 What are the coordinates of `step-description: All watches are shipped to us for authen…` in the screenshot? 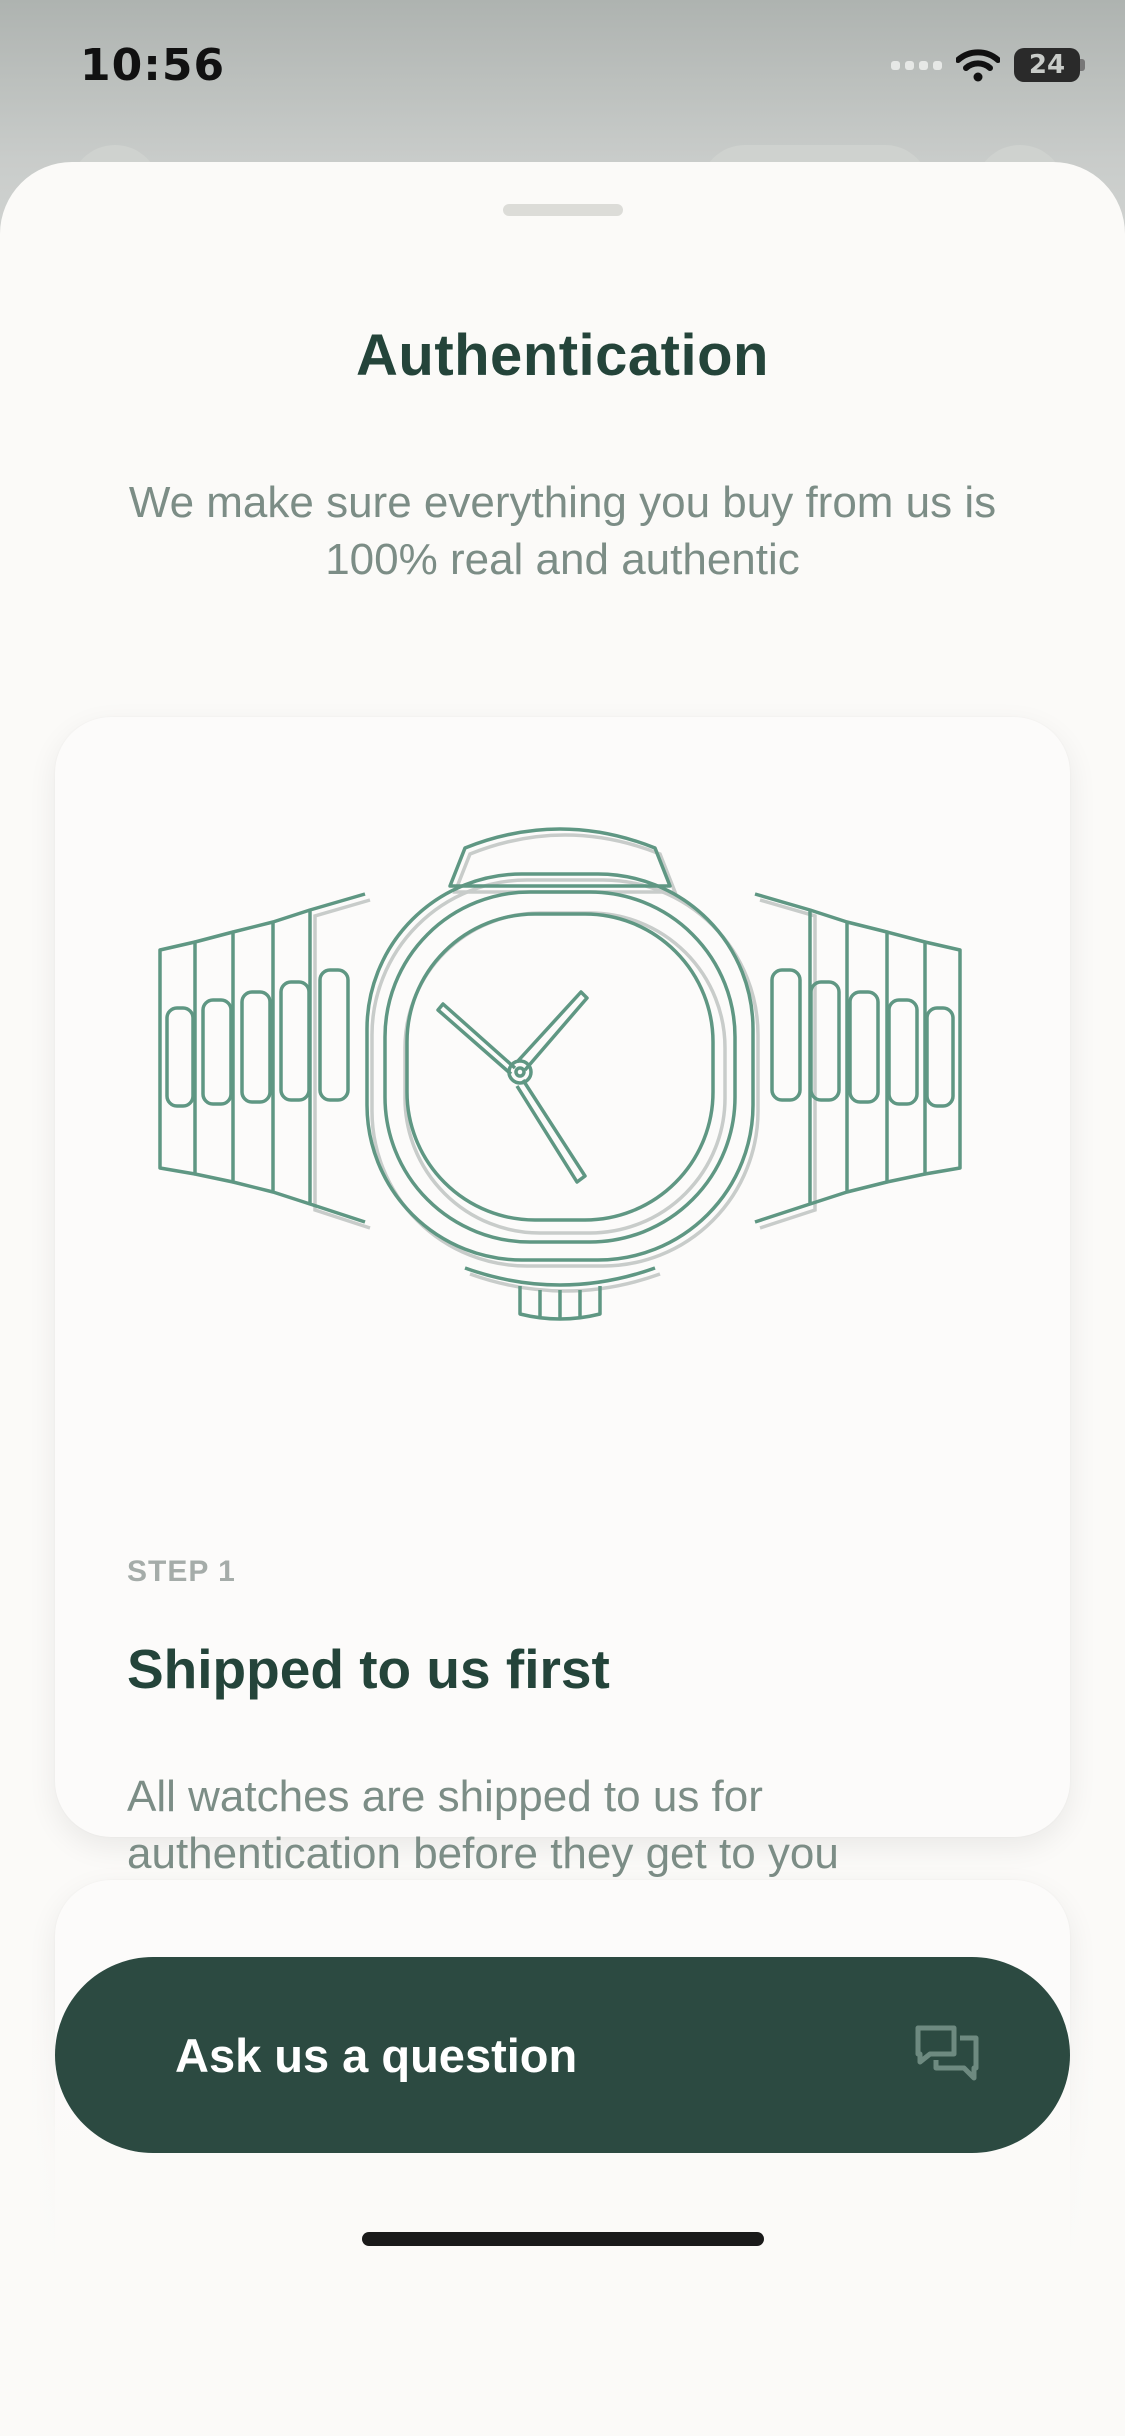 It's located at (483, 1825).